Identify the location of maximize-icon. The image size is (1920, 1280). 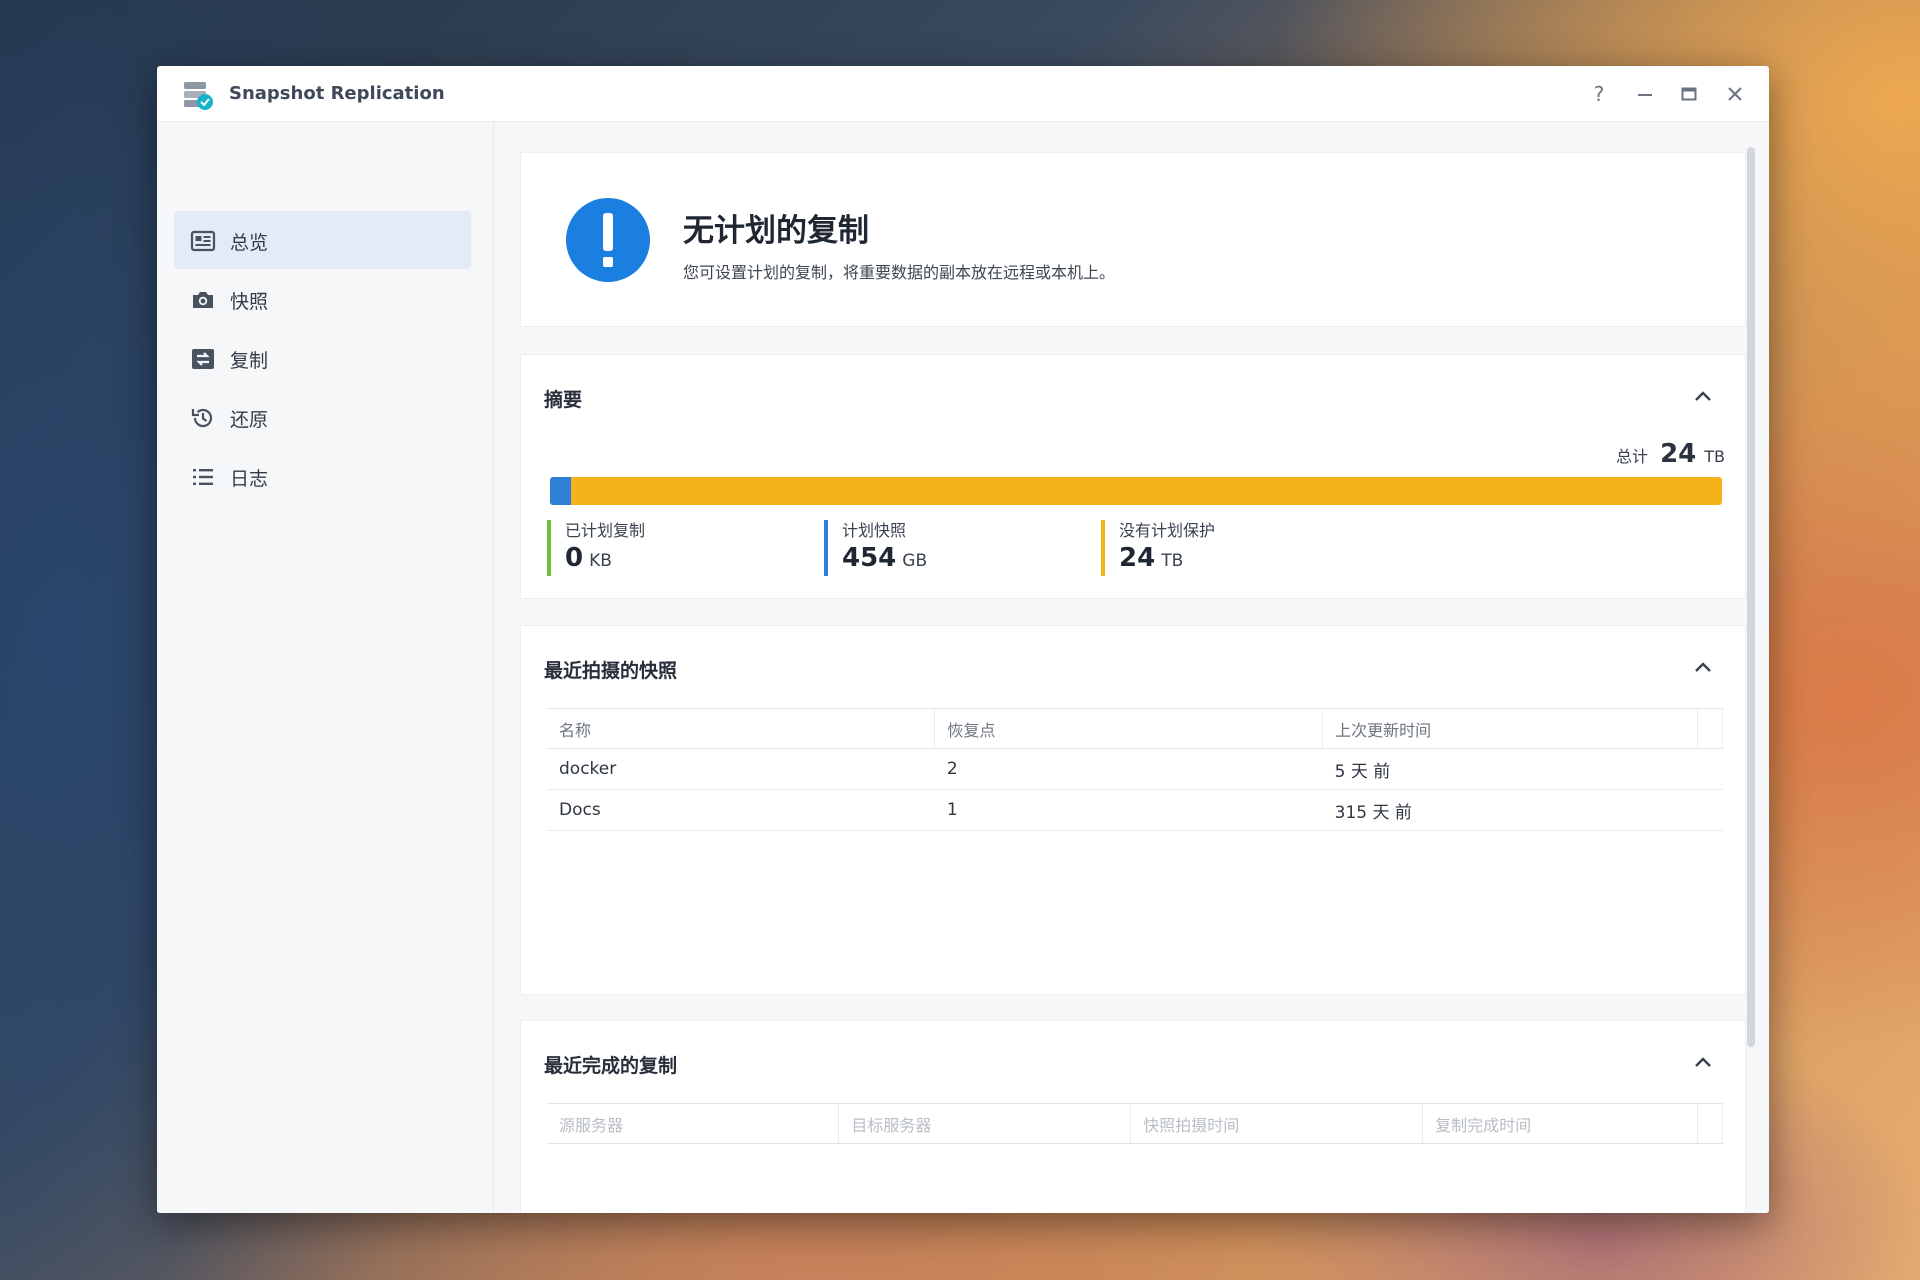
(1689, 94).